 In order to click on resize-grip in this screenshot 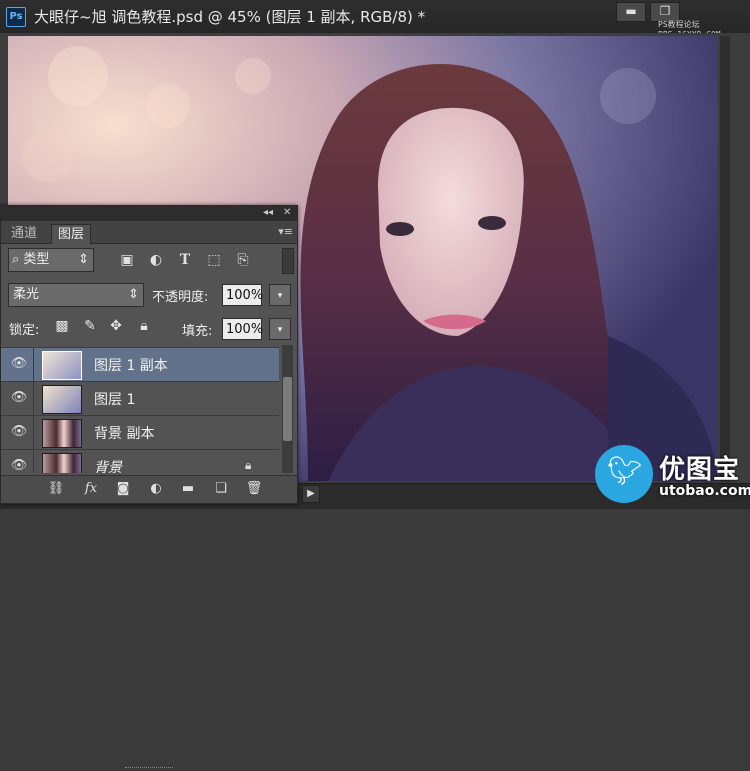, I will do `click(149, 769)`.